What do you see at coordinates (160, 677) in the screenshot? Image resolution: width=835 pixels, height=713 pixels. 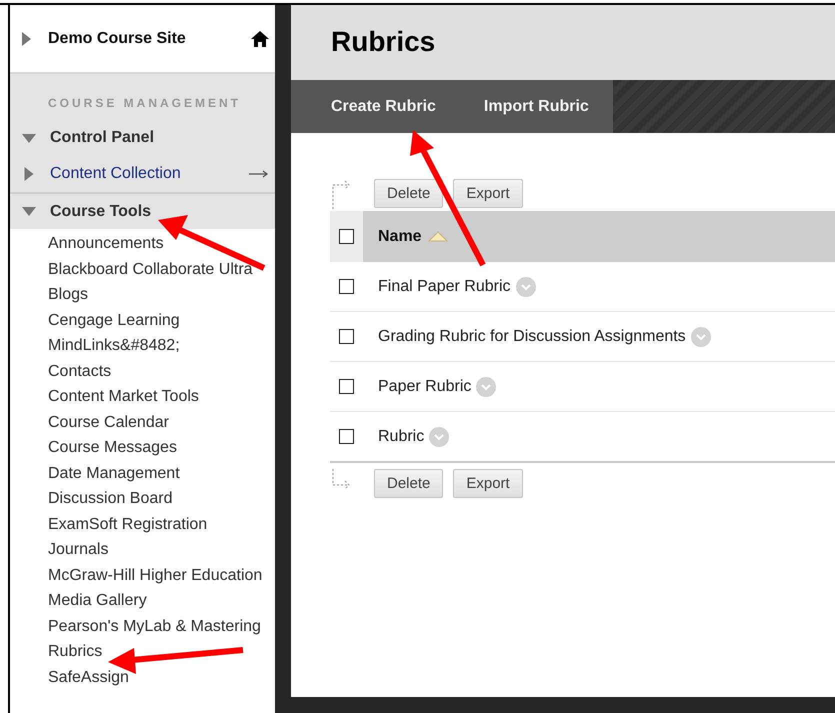 I see `tool-link: SafeAssign` at bounding box center [160, 677].